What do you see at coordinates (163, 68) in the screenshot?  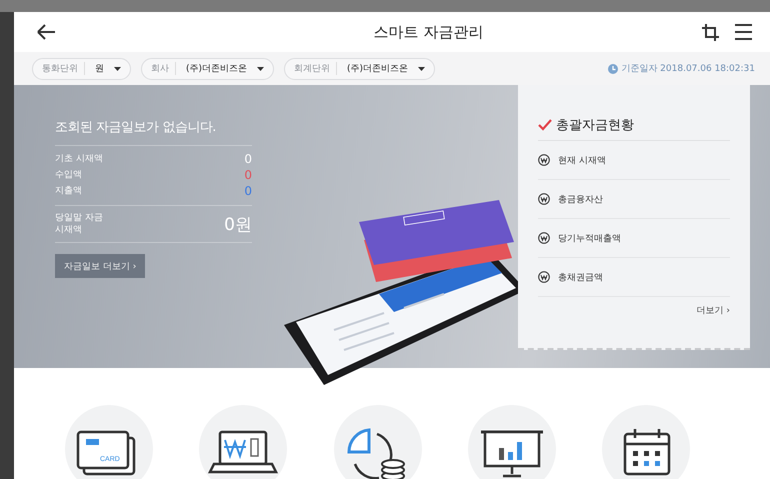 I see `filter-label: 회사` at bounding box center [163, 68].